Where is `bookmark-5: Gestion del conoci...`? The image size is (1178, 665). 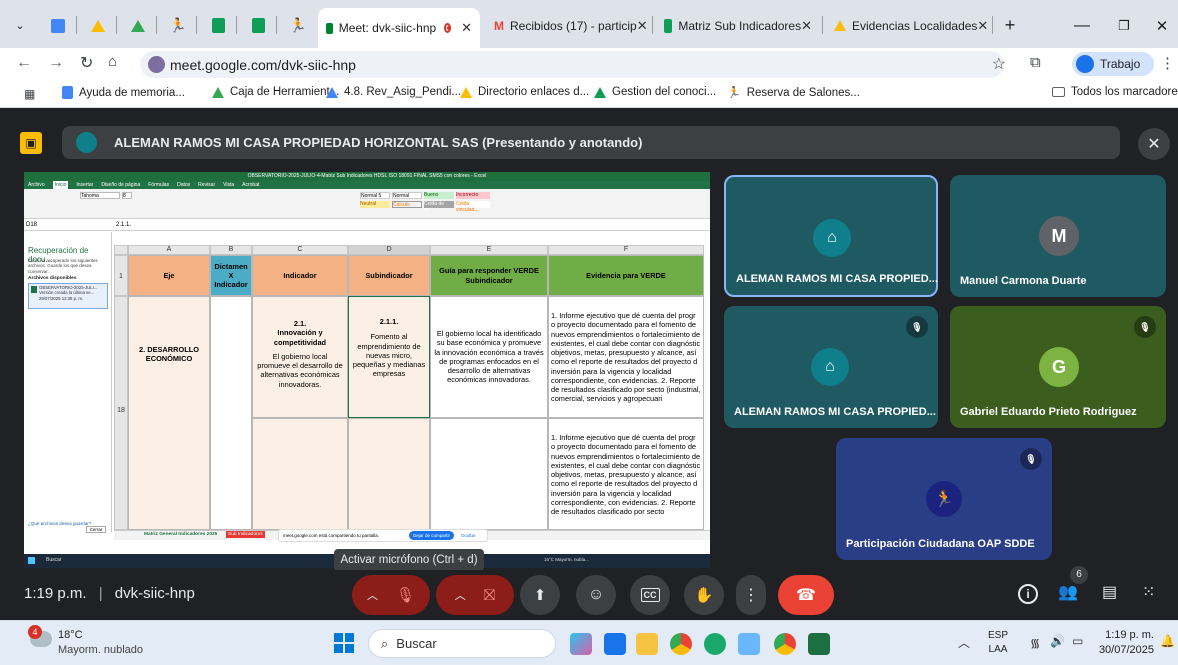
bookmark-5: Gestion del conoci... is located at coordinates (655, 92).